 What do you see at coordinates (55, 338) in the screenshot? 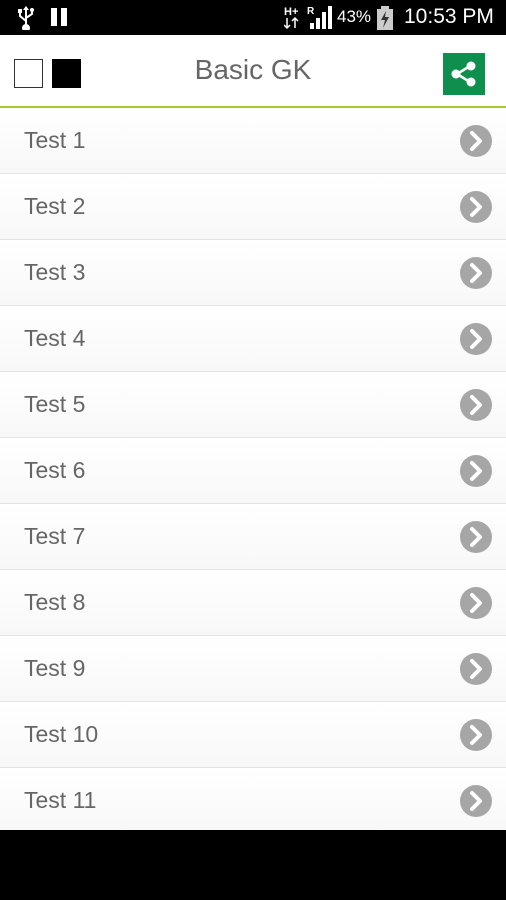
I see `list-item-label: Test 4` at bounding box center [55, 338].